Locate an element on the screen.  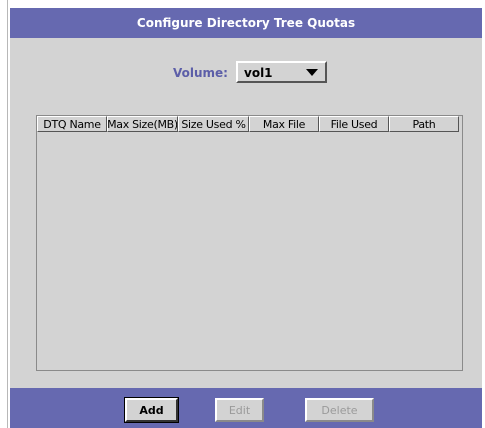
column-header-max-size: Max Size(MB) is located at coordinates (142, 124).